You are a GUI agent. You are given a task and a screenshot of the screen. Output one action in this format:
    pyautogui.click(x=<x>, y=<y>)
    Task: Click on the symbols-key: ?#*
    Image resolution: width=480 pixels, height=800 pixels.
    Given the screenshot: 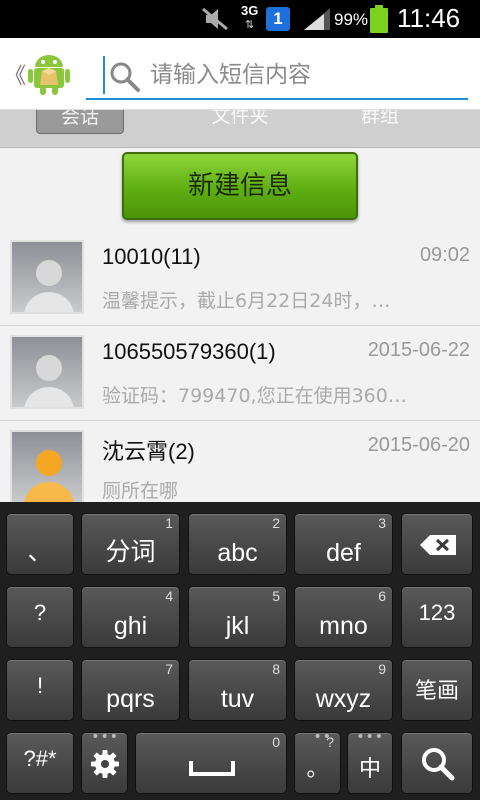 What is the action you would take?
    pyautogui.click(x=40, y=763)
    